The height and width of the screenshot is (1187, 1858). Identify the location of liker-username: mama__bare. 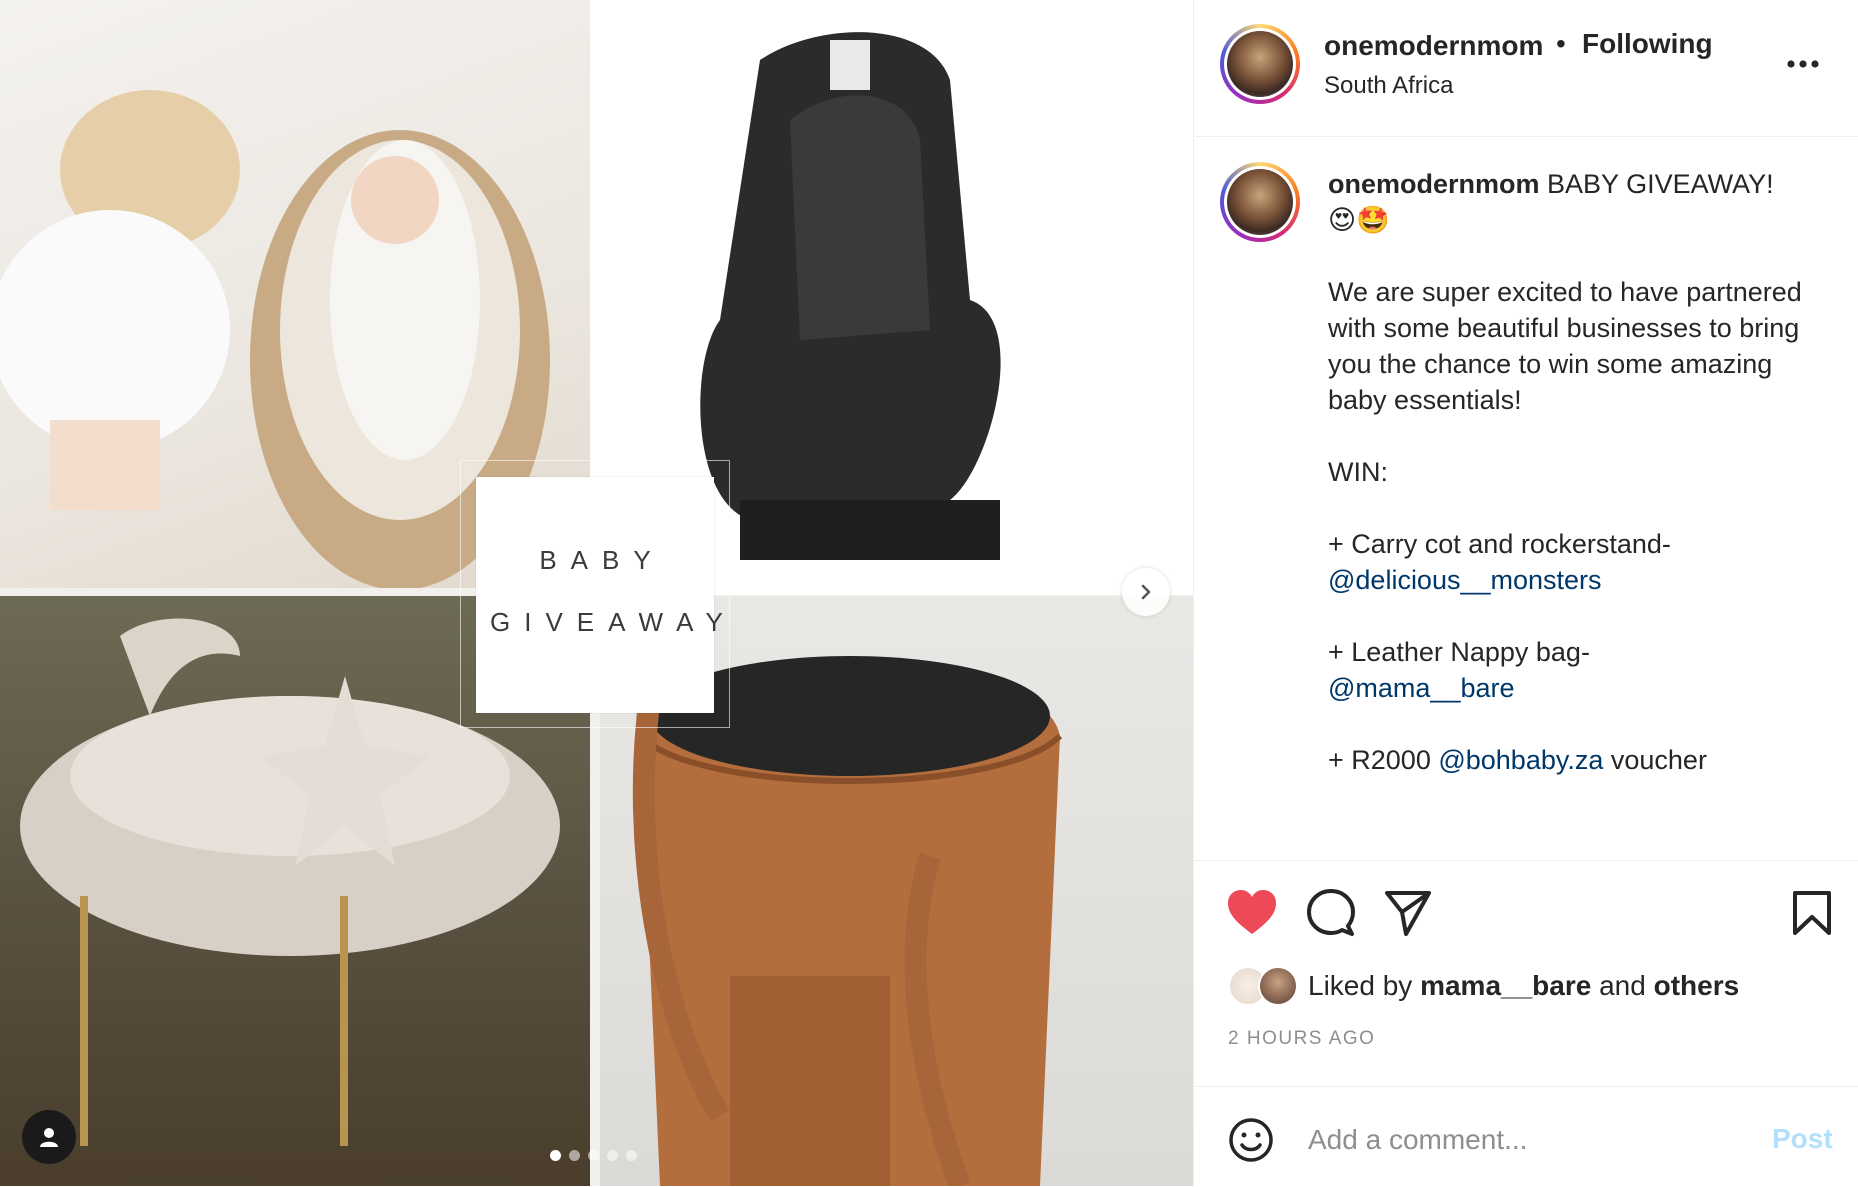
(1505, 985).